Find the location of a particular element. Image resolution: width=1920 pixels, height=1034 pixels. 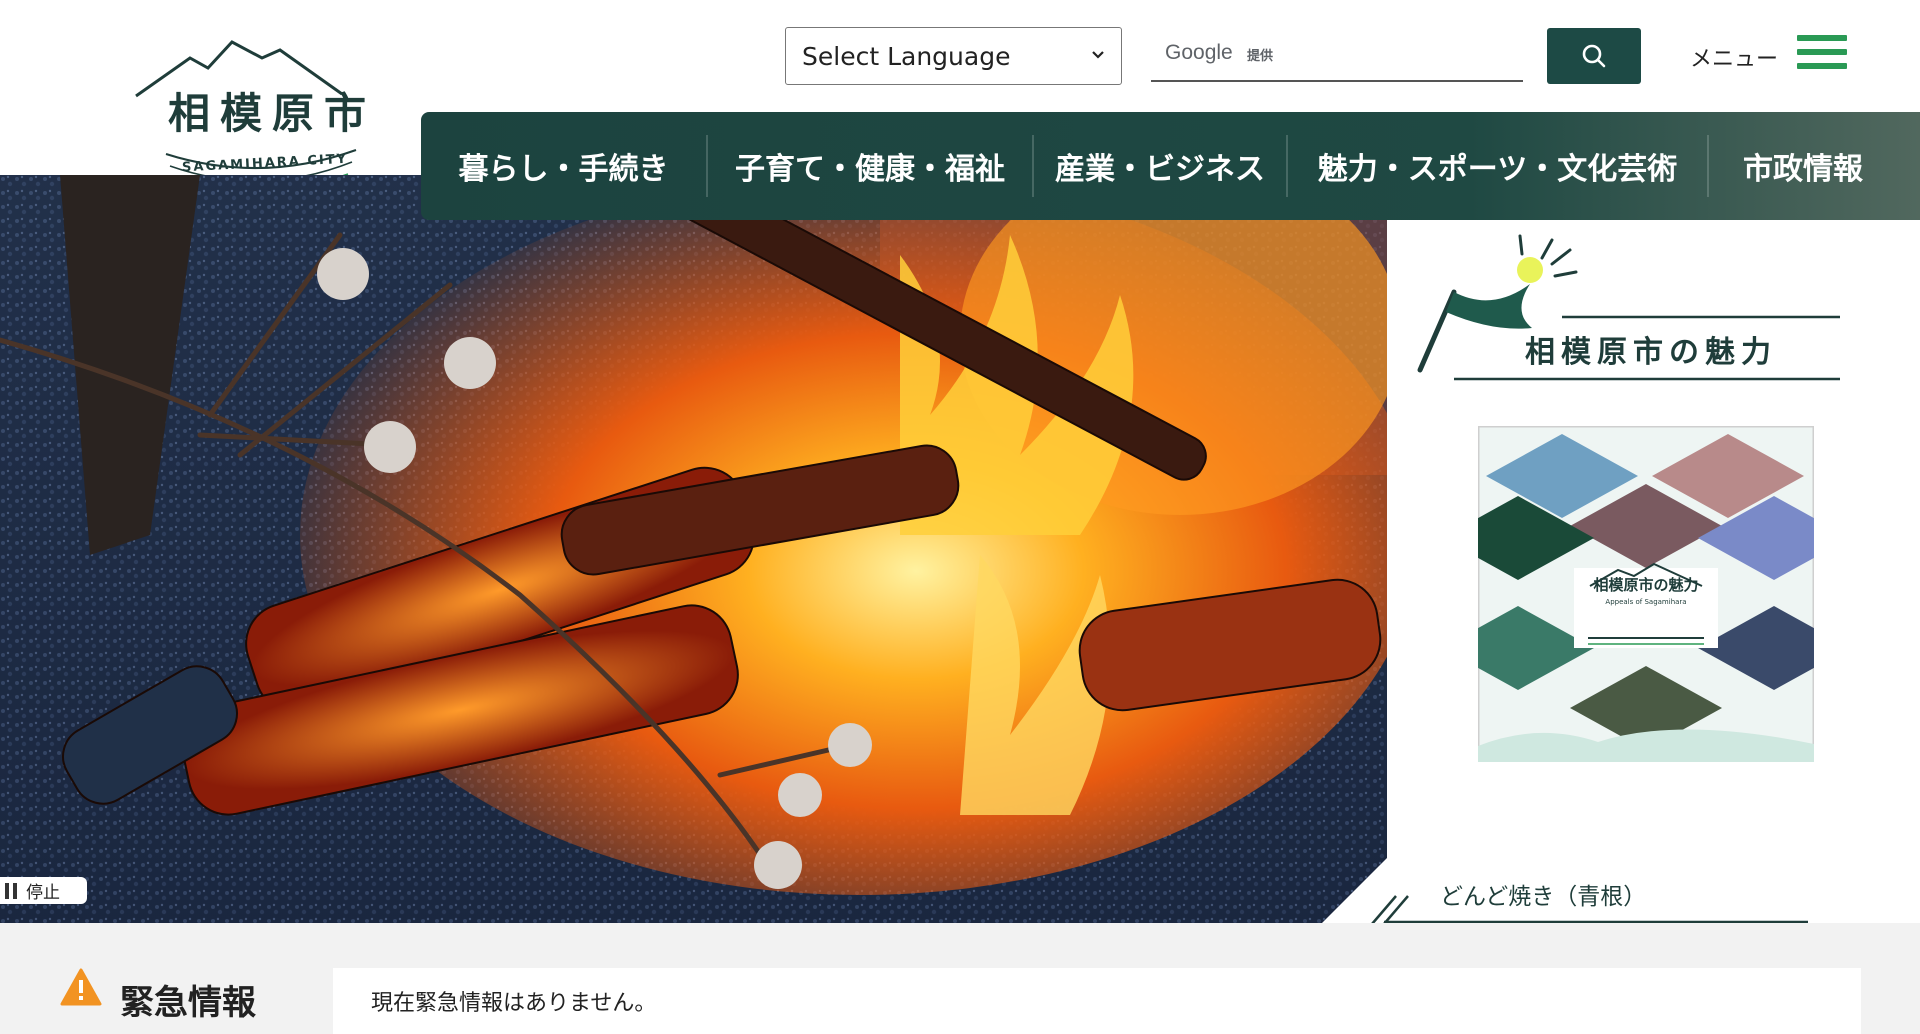

nav-item-miryoku: 魅力・スポーツ・文化芸術 is located at coordinates (1498, 166).